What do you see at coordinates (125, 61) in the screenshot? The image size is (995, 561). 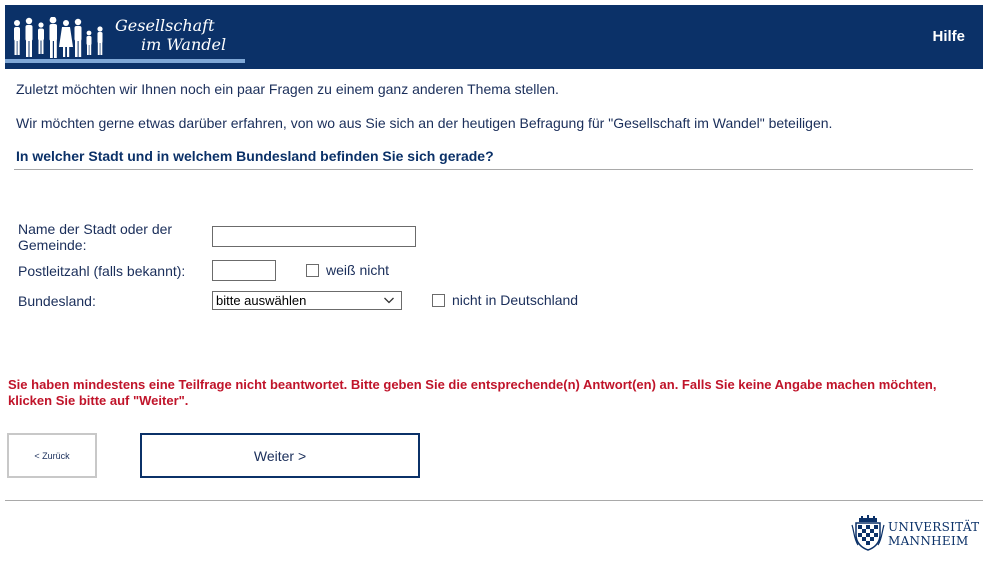 I see `logo-accent-bar` at bounding box center [125, 61].